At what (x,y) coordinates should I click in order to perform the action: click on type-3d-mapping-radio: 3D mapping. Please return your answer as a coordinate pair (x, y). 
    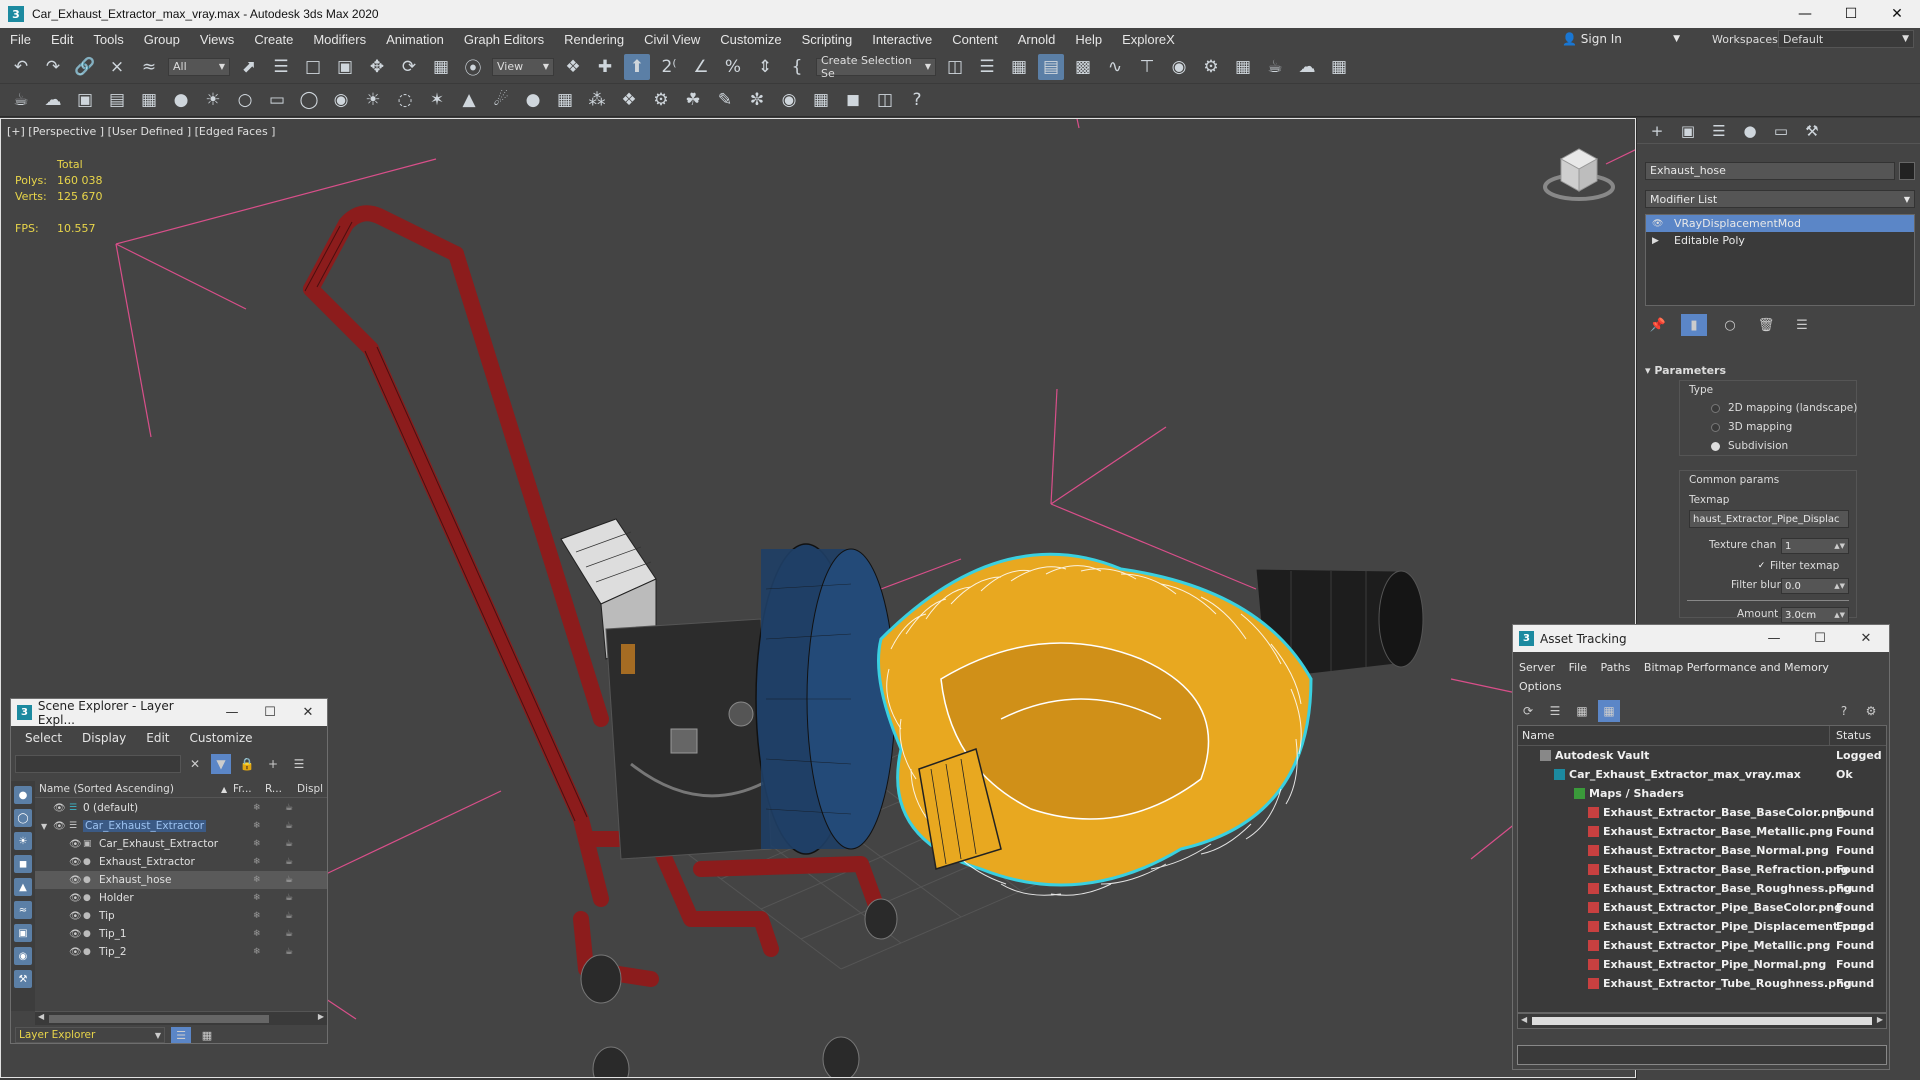
    Looking at the image, I should click on (1751, 427).